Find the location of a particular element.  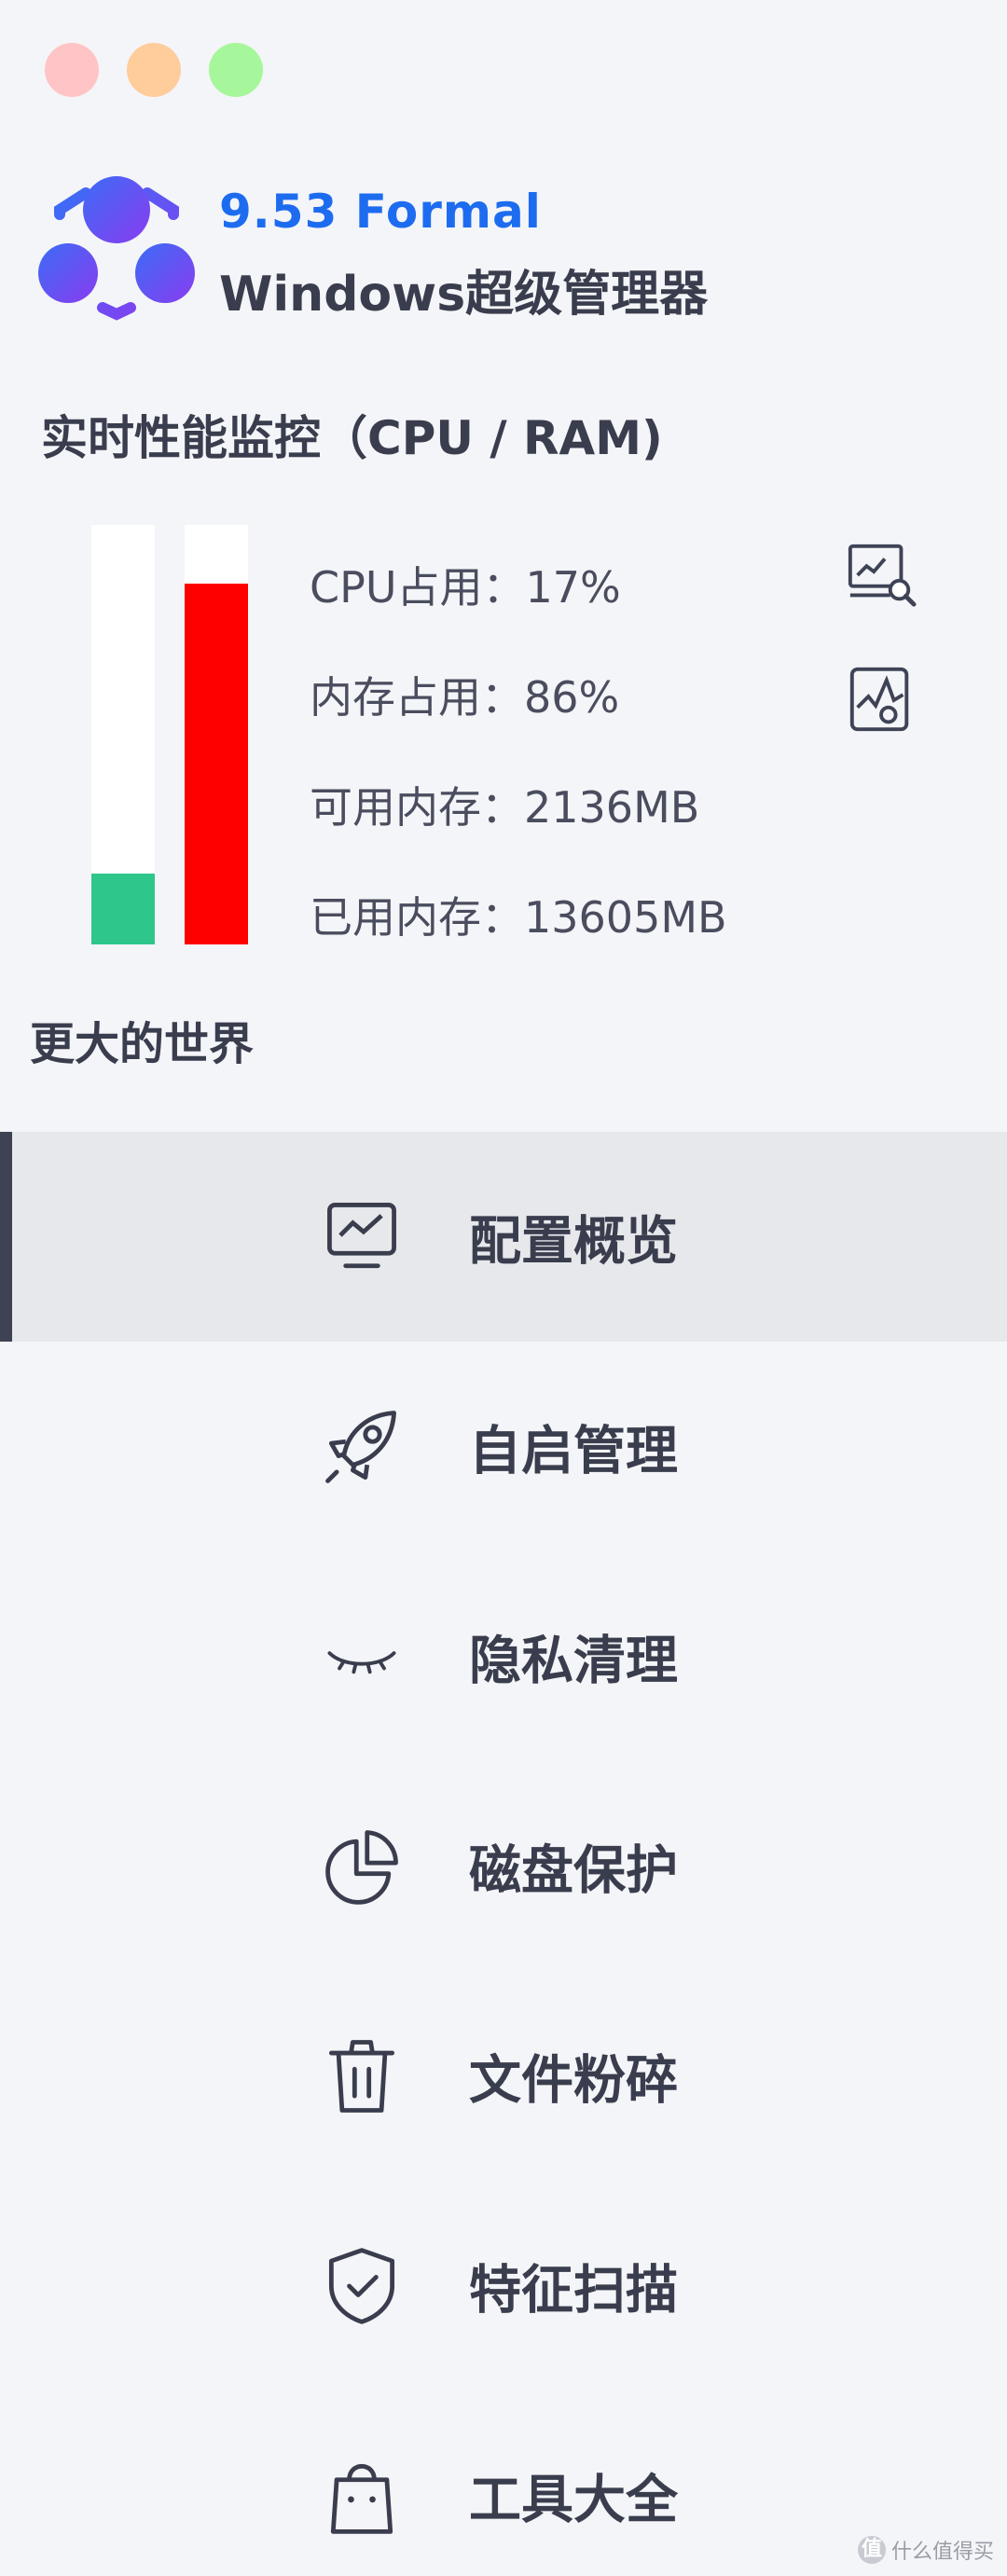

molecule-logo-icon is located at coordinates (116, 248).